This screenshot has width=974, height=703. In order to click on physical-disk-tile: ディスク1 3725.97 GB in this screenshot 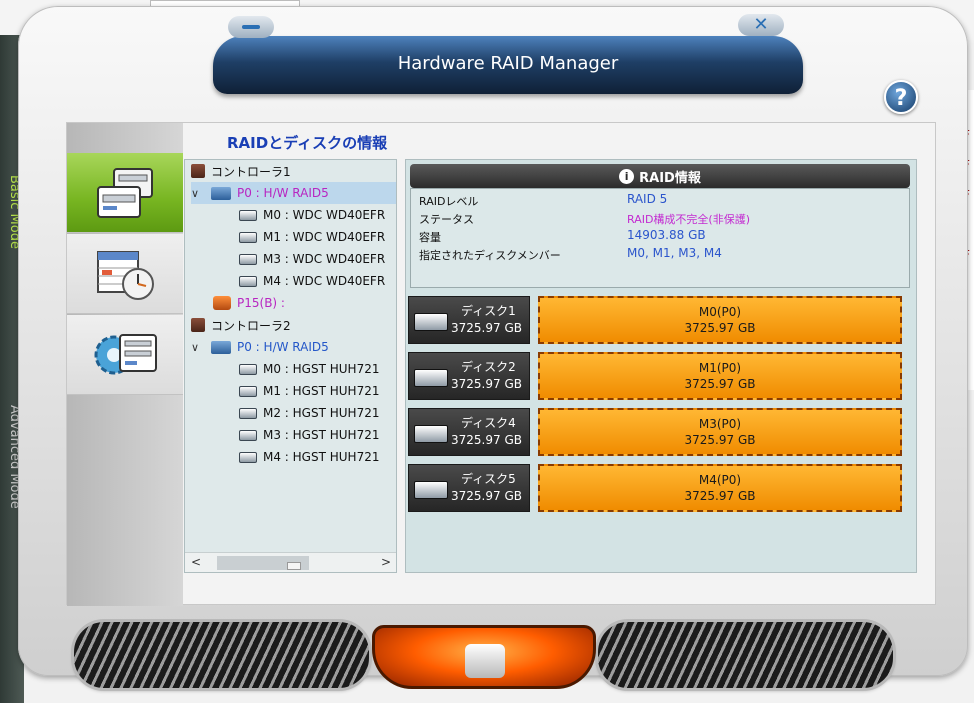, I will do `click(469, 320)`.